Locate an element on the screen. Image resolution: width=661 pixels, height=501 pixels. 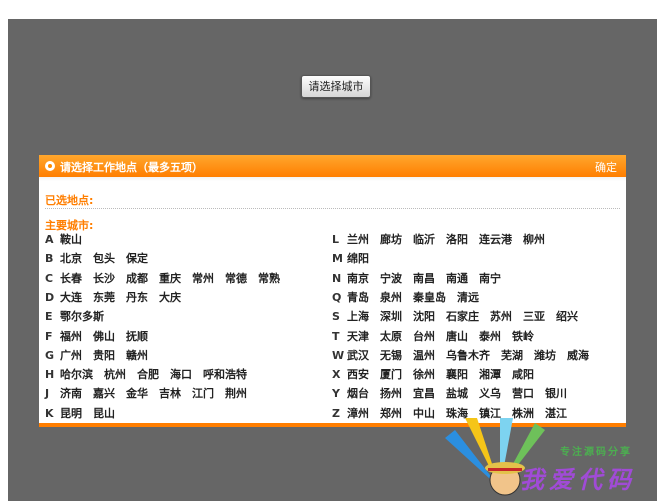
city-option: 长春 is located at coordinates (71, 278).